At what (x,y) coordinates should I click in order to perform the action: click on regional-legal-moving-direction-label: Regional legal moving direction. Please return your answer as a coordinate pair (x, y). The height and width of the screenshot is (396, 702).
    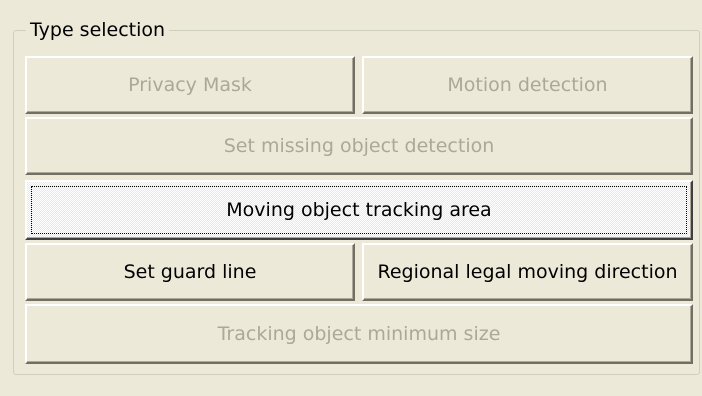
    Looking at the image, I should click on (527, 272).